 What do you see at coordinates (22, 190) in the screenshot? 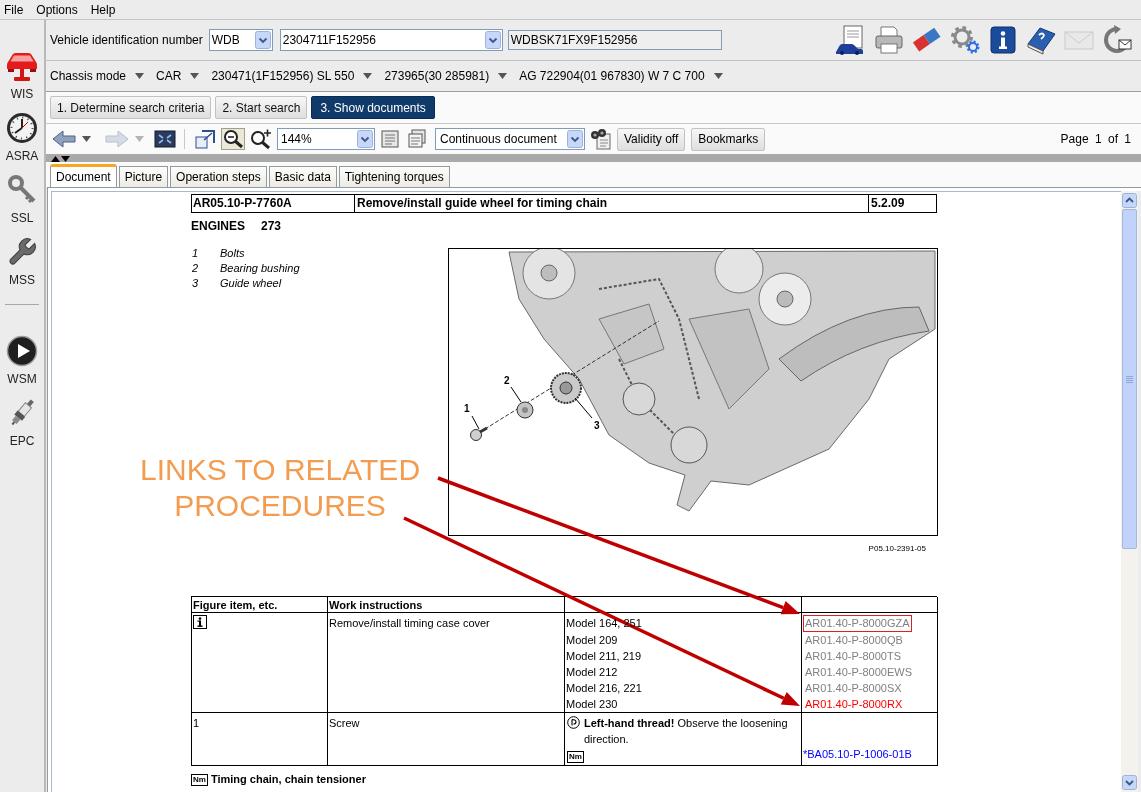
I see `key-icon` at bounding box center [22, 190].